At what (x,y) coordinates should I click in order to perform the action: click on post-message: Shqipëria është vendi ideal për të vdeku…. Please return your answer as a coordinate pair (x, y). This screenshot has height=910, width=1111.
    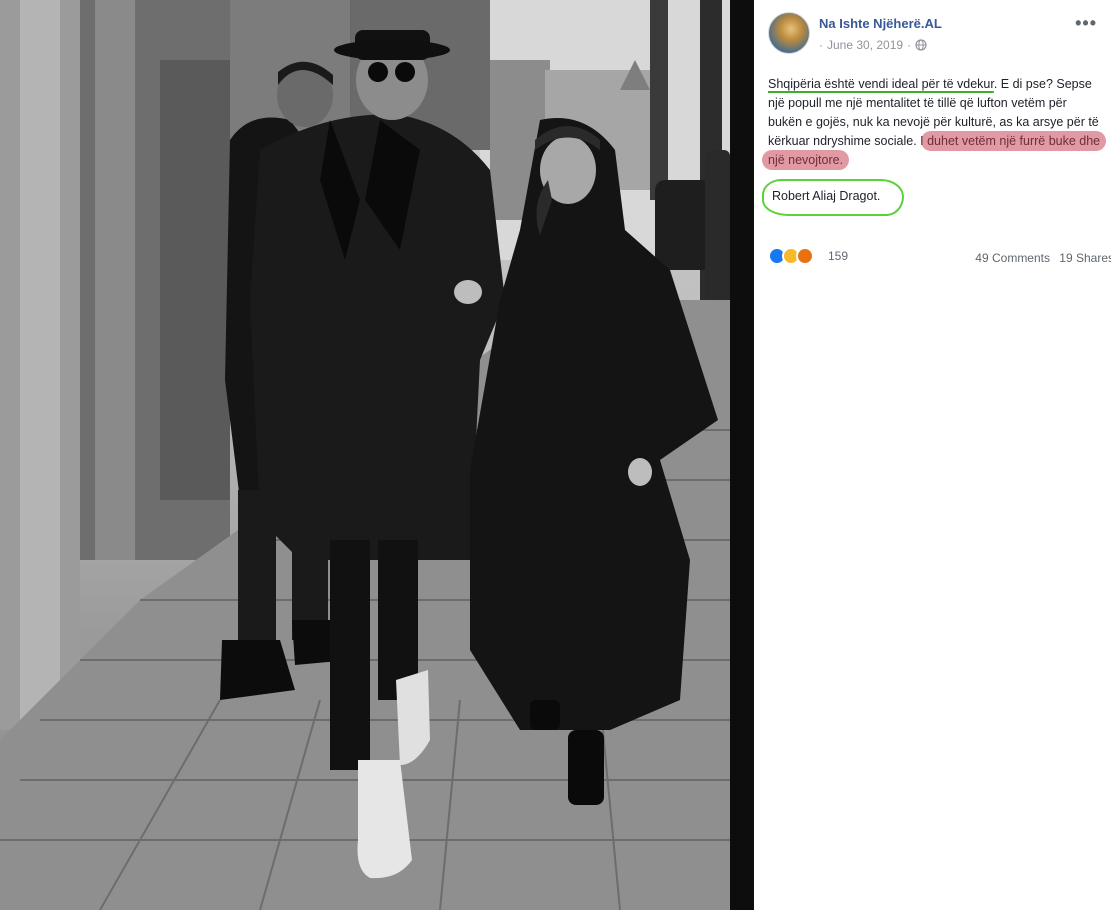
    Looking at the image, I should click on (934, 145).